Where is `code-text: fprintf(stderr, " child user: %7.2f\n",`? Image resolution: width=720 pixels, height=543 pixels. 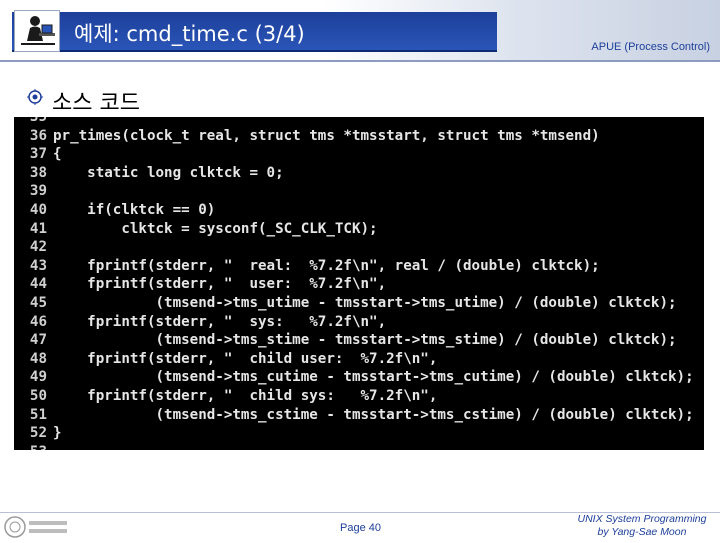 code-text: fprintf(stderr, " child user: %7.2f\n", is located at coordinates (245, 358).